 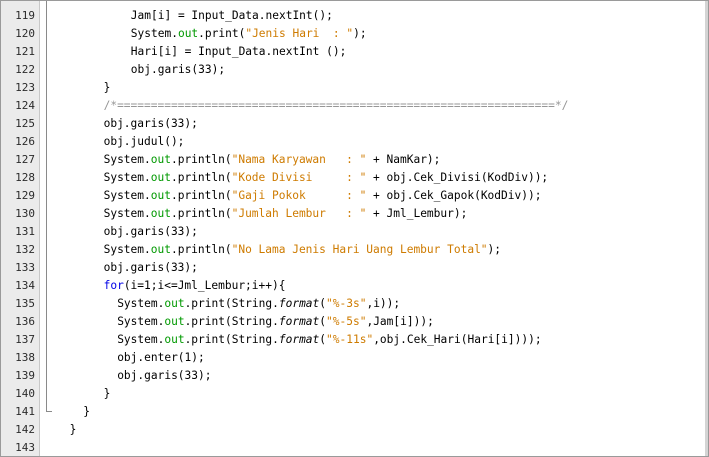 I want to click on code-token: for, so click(x=113, y=285).